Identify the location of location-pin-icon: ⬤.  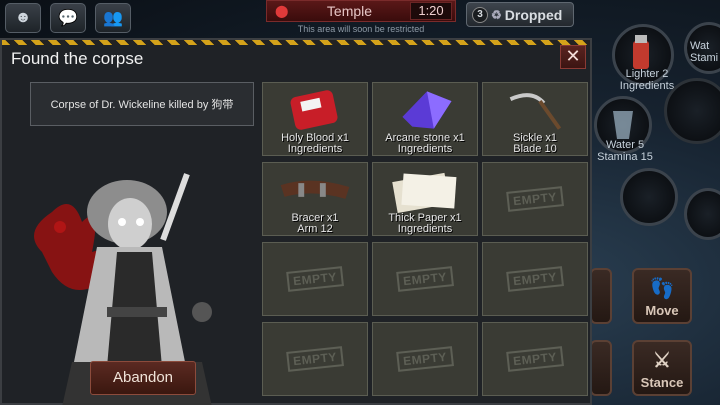
(282, 11).